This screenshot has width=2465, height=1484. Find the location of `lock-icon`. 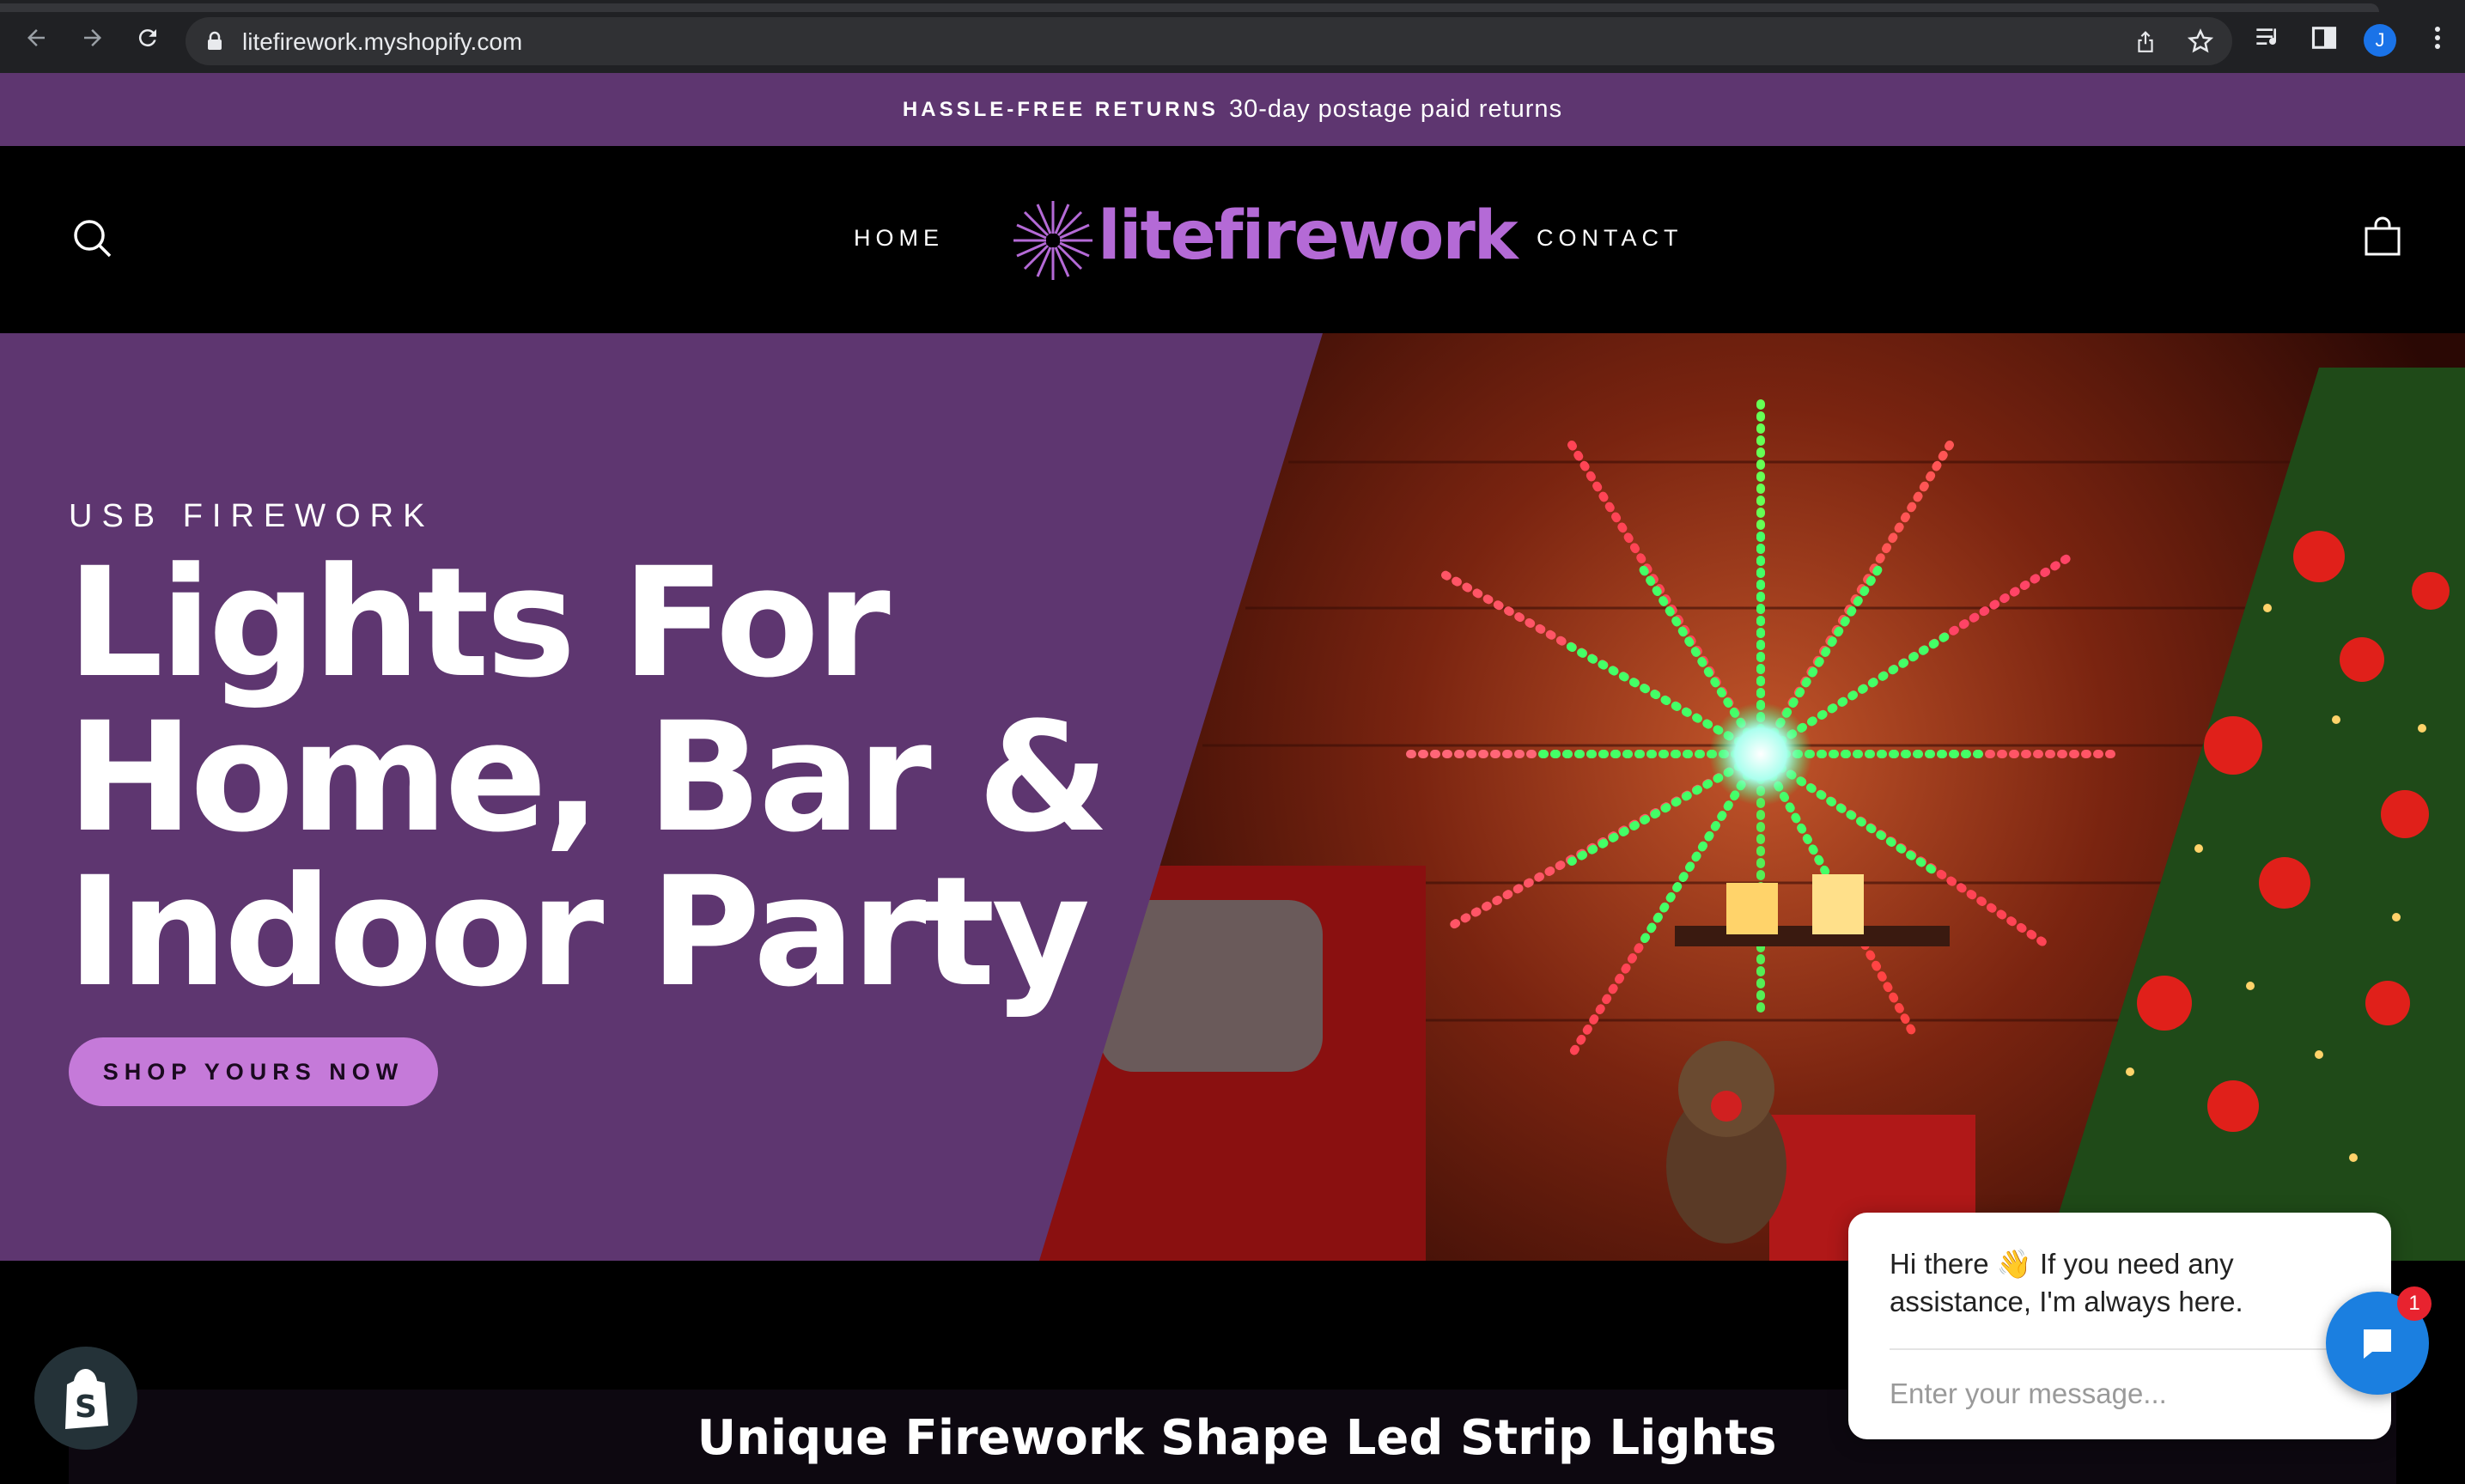

lock-icon is located at coordinates (215, 44).